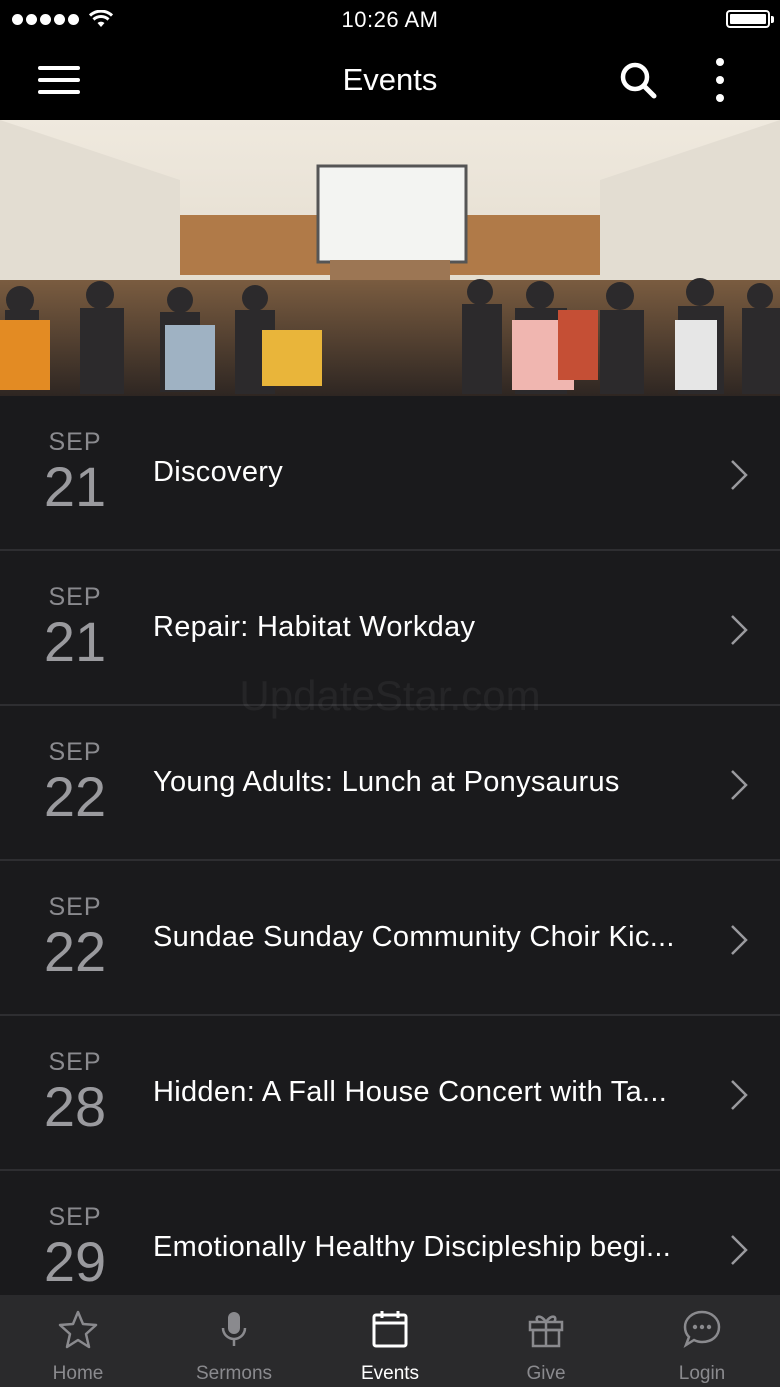  I want to click on event-day: 29, so click(75, 1261).